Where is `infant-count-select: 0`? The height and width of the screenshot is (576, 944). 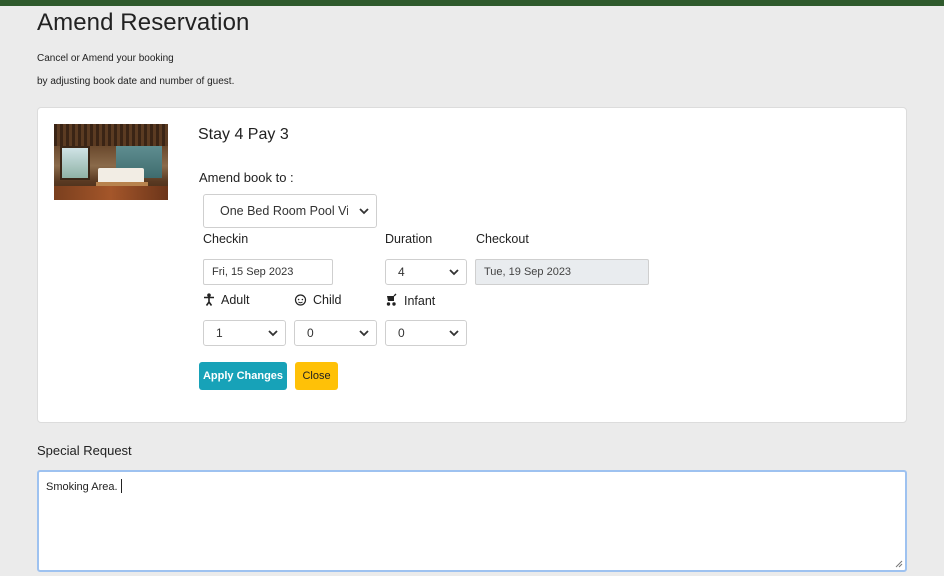 infant-count-select: 0 is located at coordinates (426, 333).